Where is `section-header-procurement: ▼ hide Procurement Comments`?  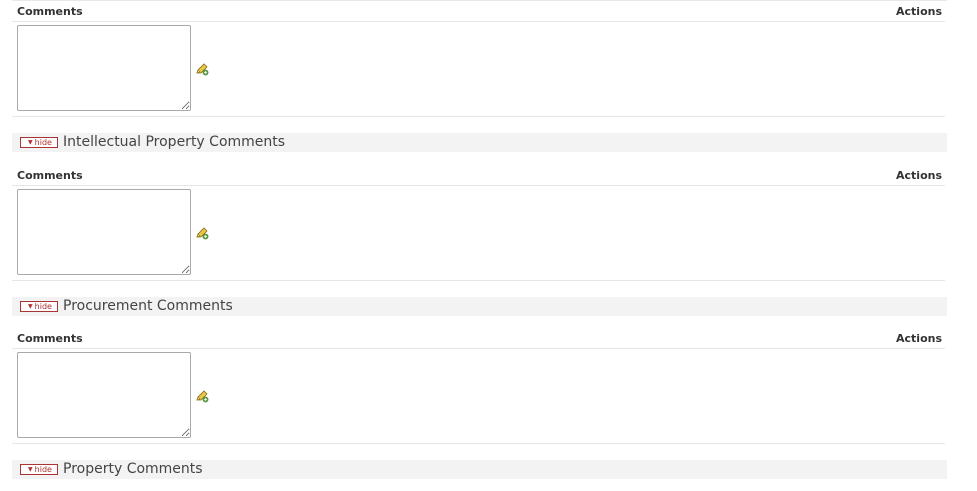
section-header-procurement: ▼ hide Procurement Comments is located at coordinates (479, 306).